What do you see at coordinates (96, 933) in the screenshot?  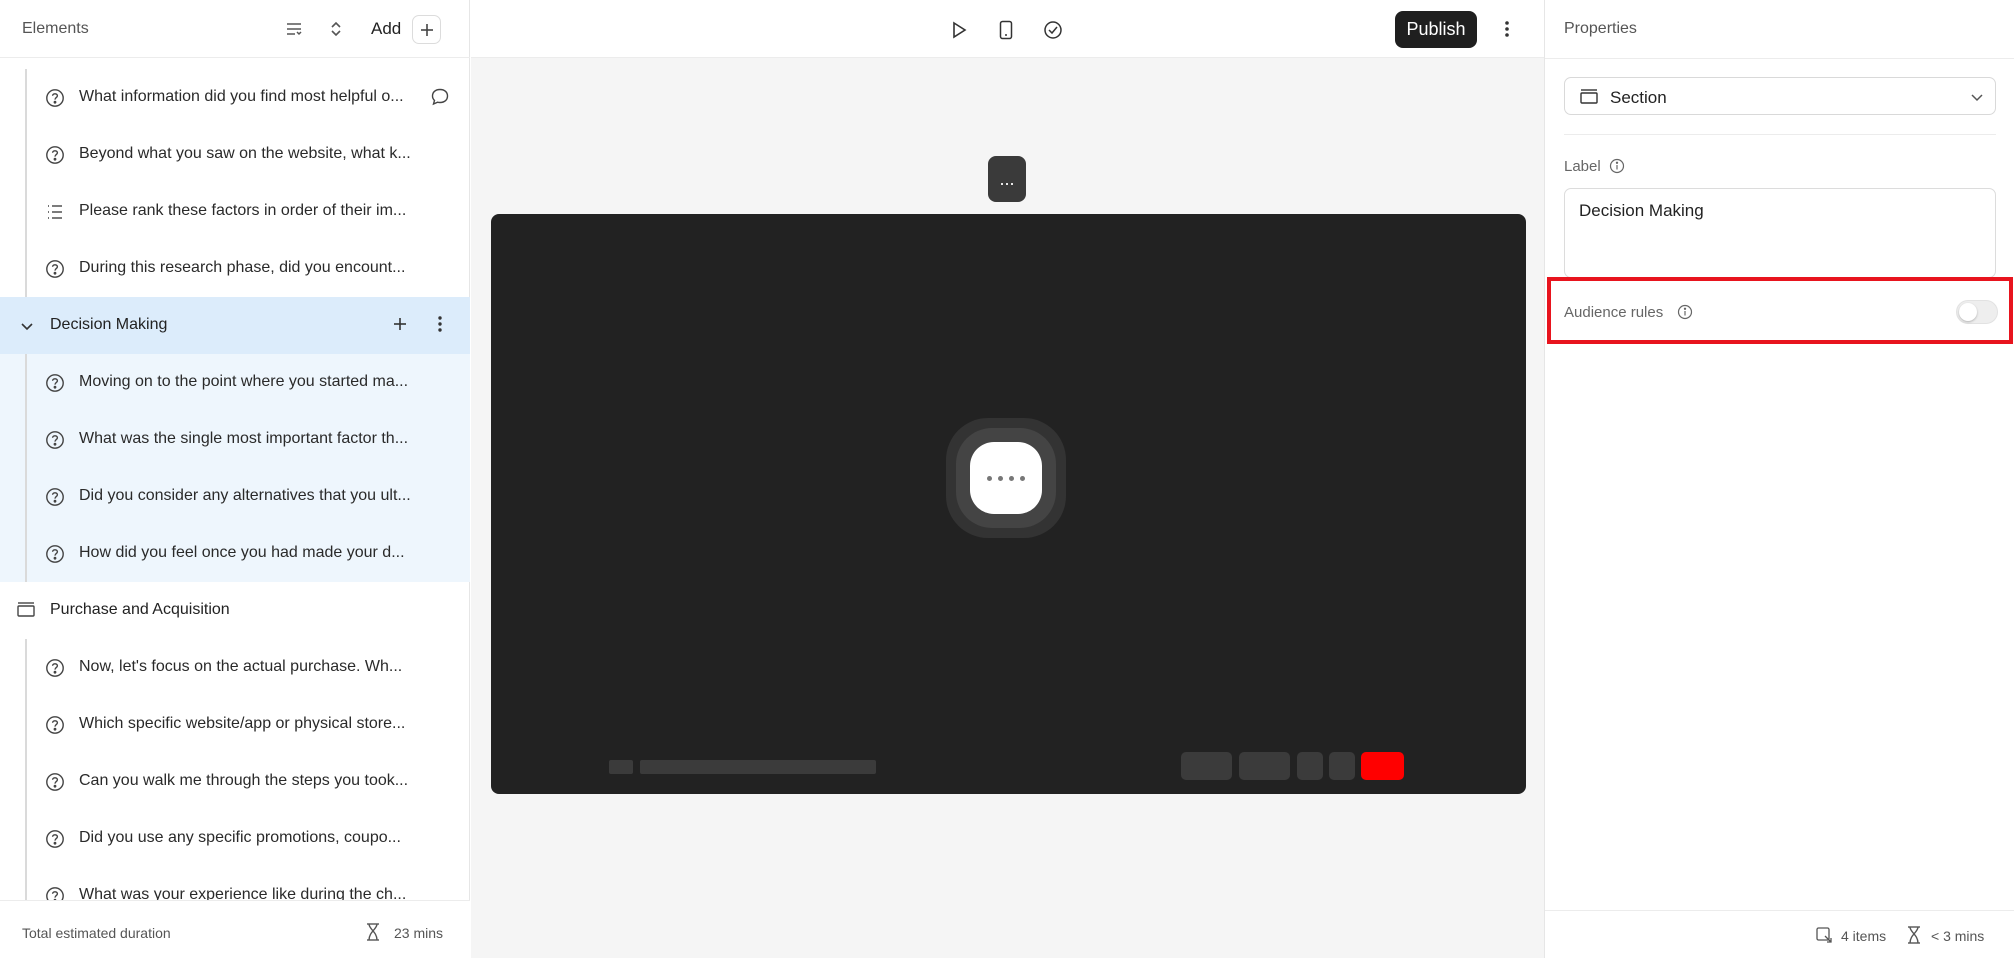 I see `total-duration-label: Total estimated duration` at bounding box center [96, 933].